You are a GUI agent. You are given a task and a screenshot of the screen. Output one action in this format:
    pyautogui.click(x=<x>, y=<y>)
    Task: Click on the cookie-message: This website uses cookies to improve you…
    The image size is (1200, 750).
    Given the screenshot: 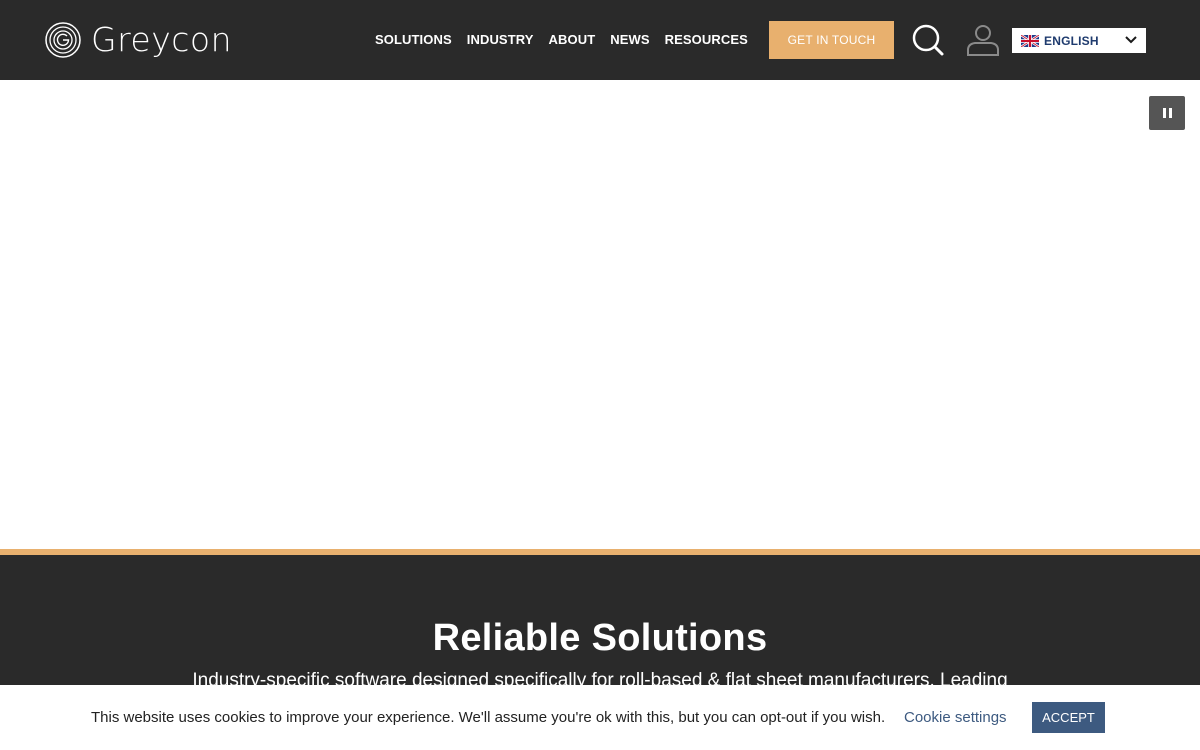 What is the action you would take?
    pyautogui.click(x=488, y=717)
    